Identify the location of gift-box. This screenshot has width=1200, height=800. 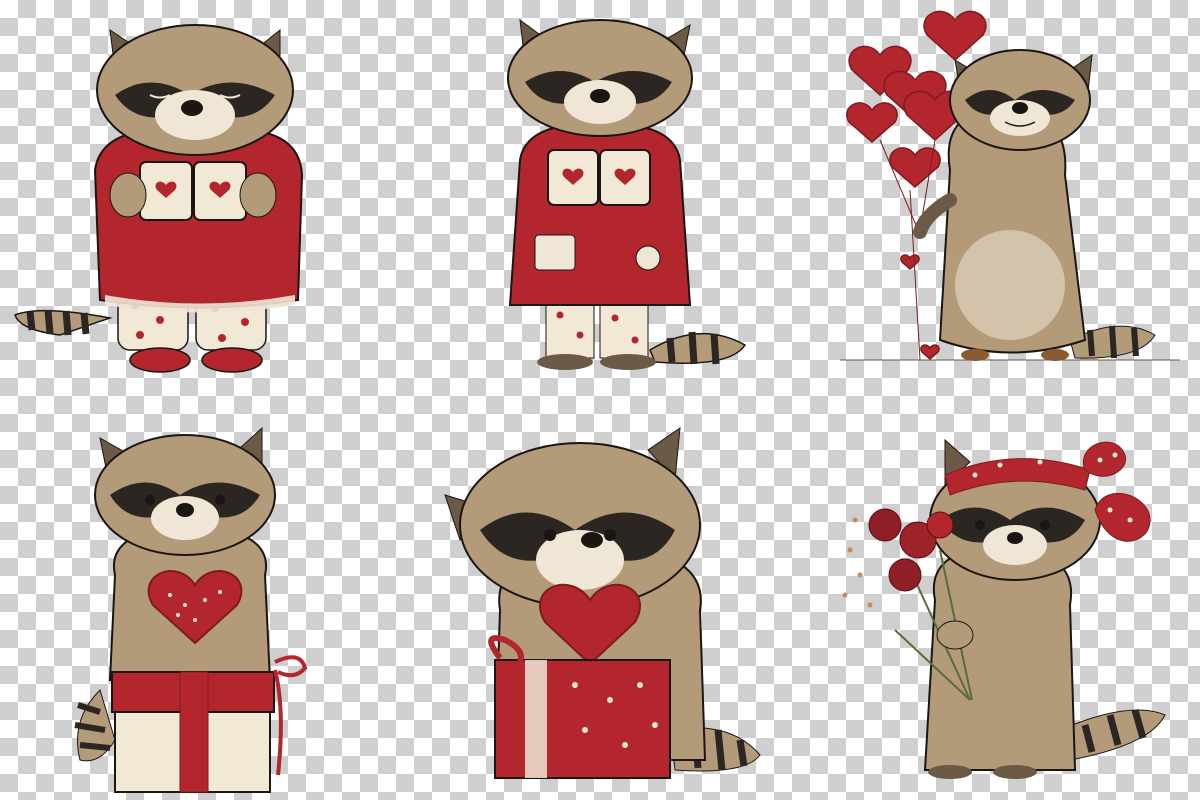
(209, 724).